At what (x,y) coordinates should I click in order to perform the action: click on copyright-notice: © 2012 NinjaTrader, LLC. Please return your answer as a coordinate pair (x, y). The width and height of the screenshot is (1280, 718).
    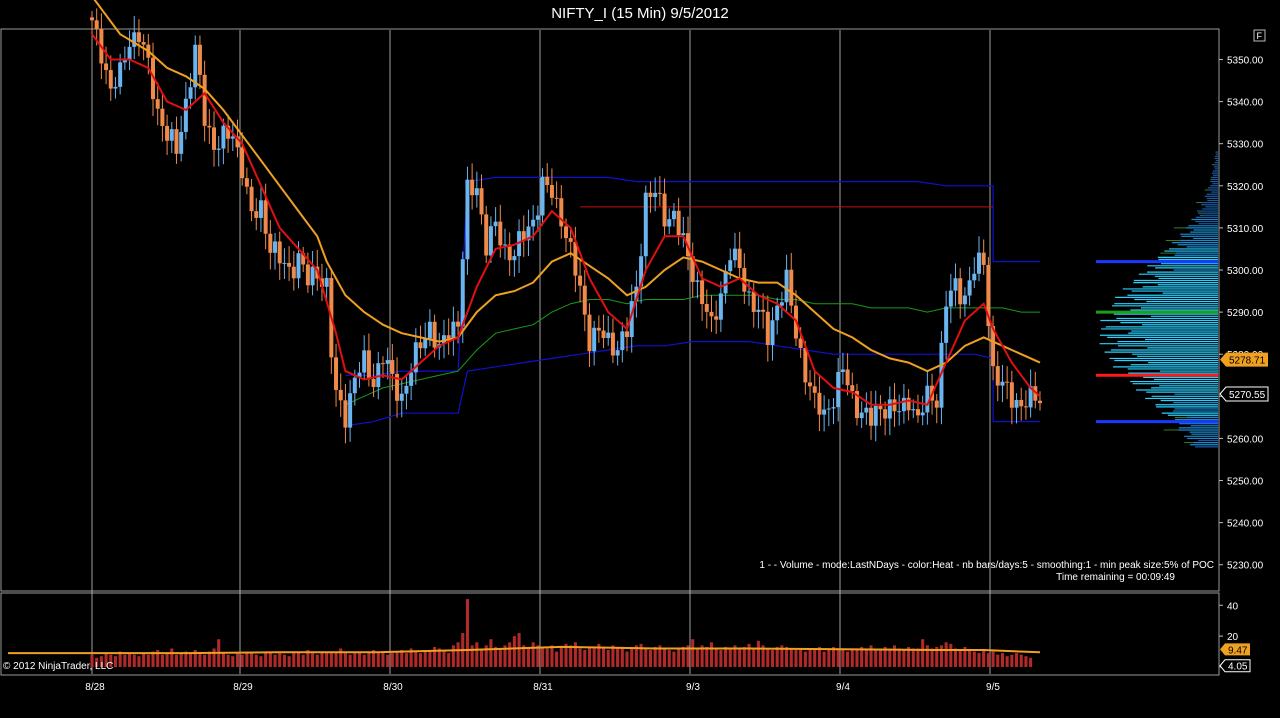
    Looking at the image, I should click on (58, 666).